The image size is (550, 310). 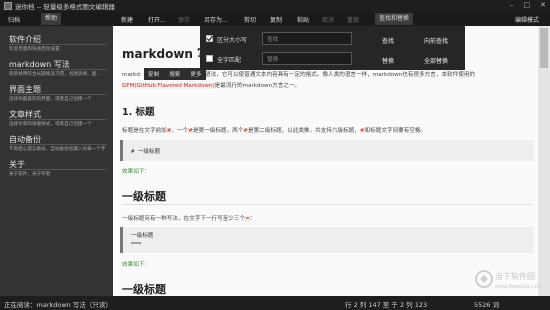 What do you see at coordinates (327, 240) in the screenshot?
I see `code-block: 一级标题 ===` at bounding box center [327, 240].